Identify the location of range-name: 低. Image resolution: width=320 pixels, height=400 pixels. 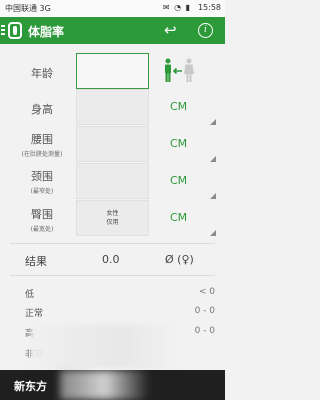
(30, 295).